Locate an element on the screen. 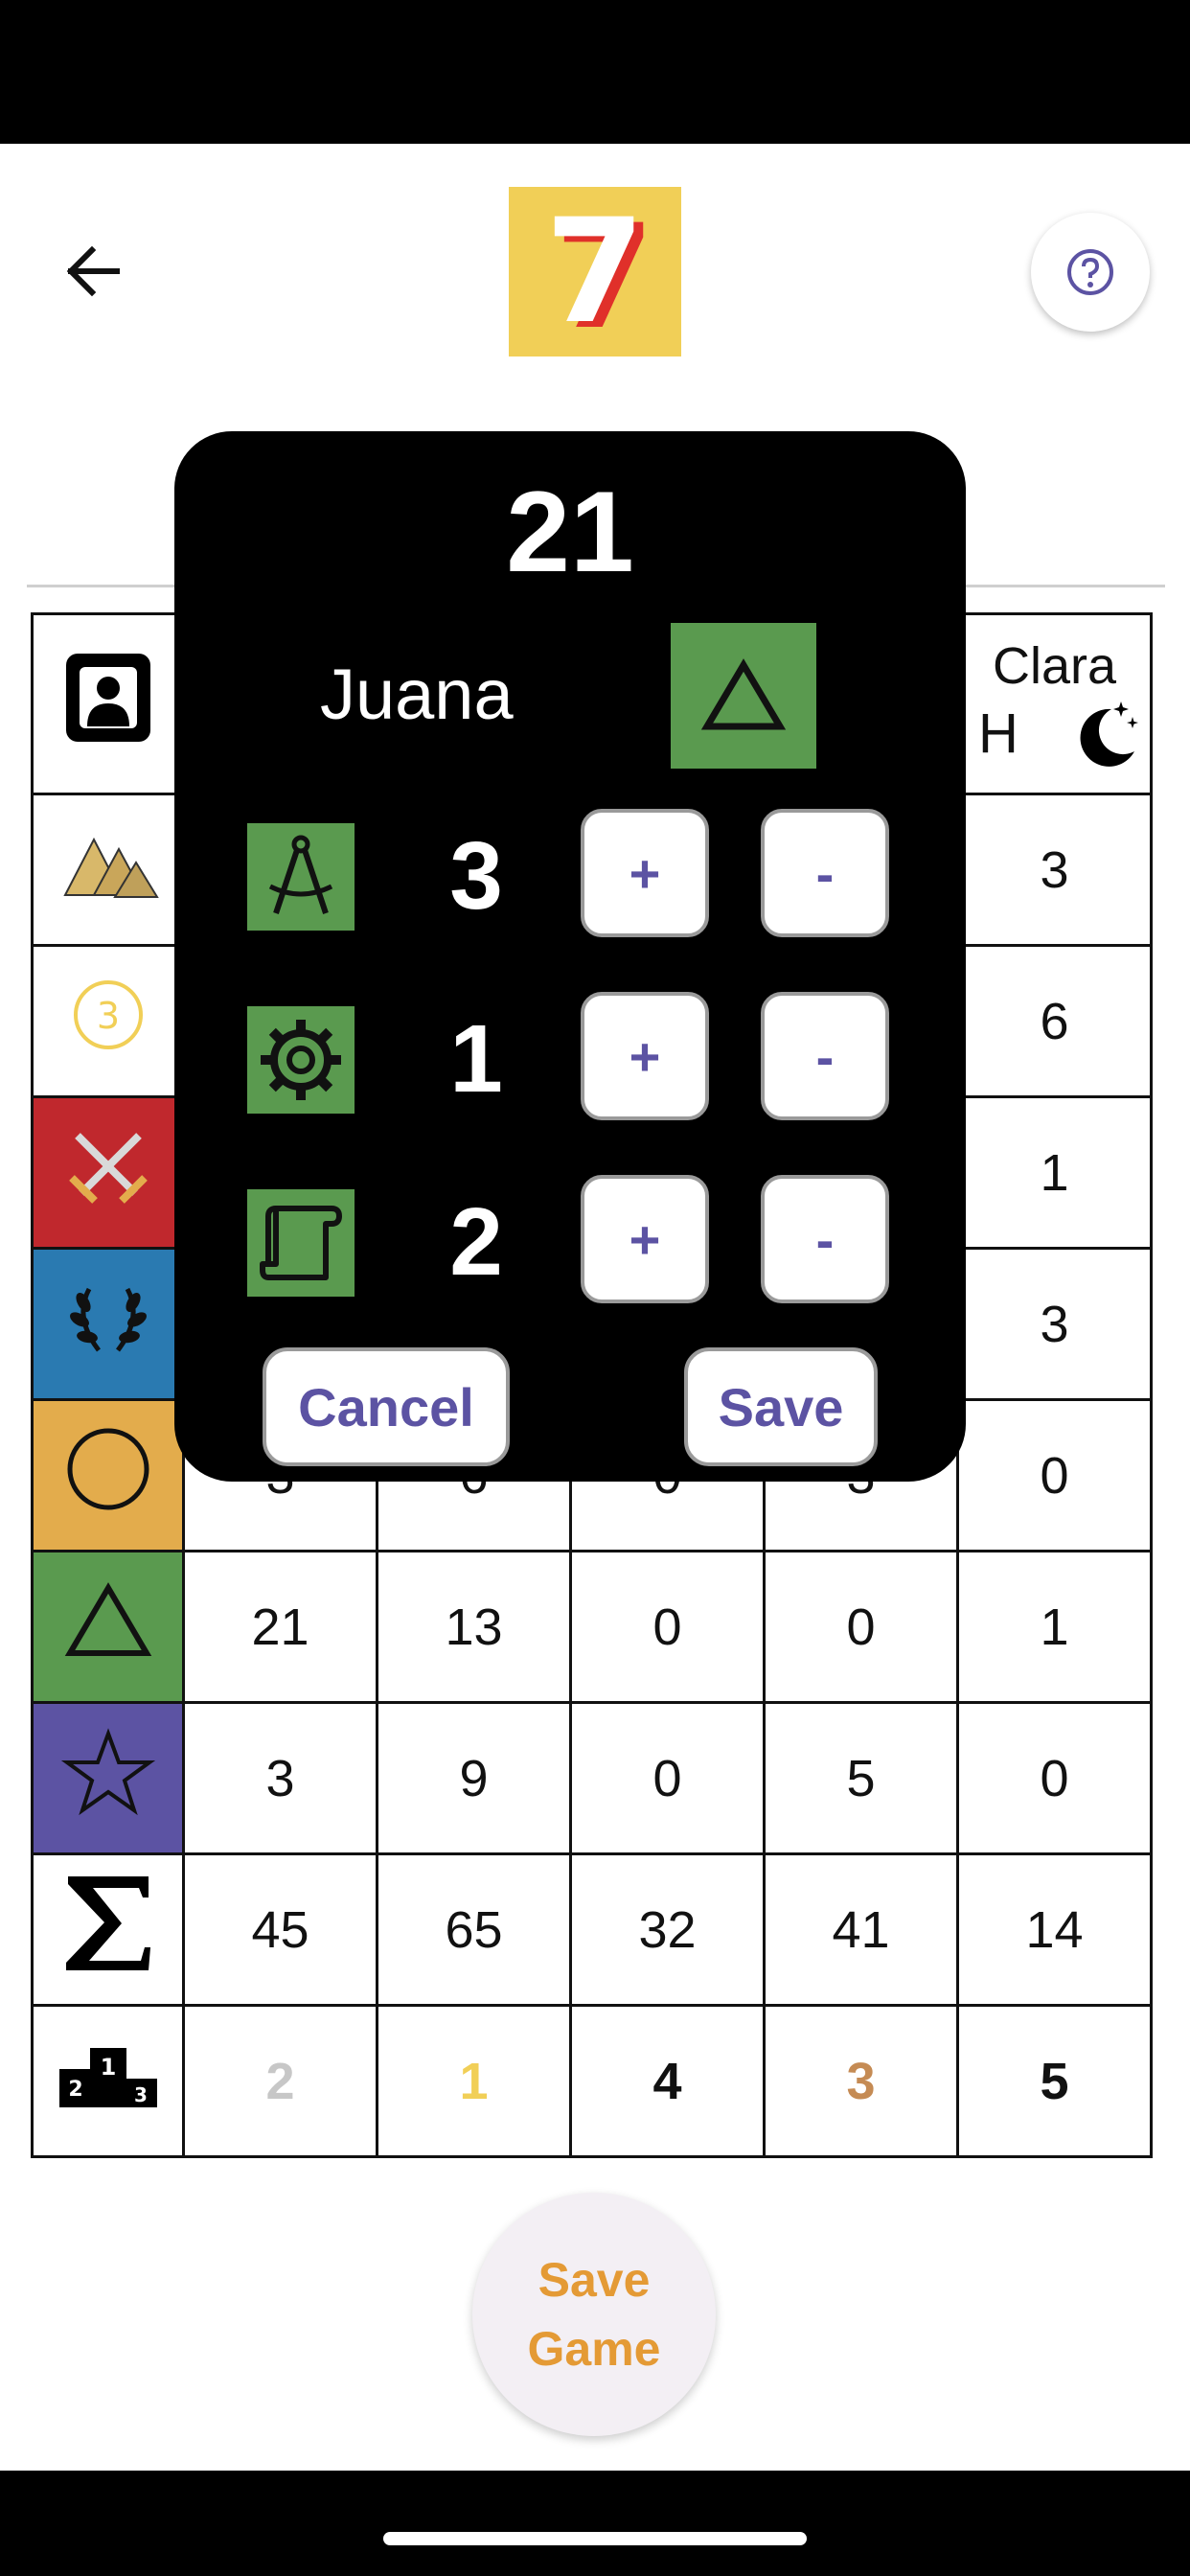  compass-tile is located at coordinates (301, 877).